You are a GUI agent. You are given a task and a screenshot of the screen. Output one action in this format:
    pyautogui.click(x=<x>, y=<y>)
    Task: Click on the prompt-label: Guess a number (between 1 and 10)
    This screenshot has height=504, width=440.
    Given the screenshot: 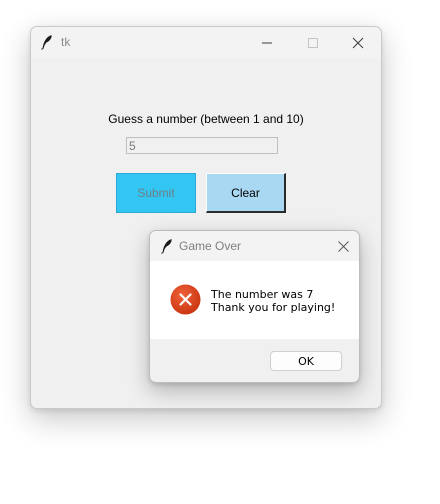 What is the action you would take?
    pyautogui.click(x=206, y=119)
    